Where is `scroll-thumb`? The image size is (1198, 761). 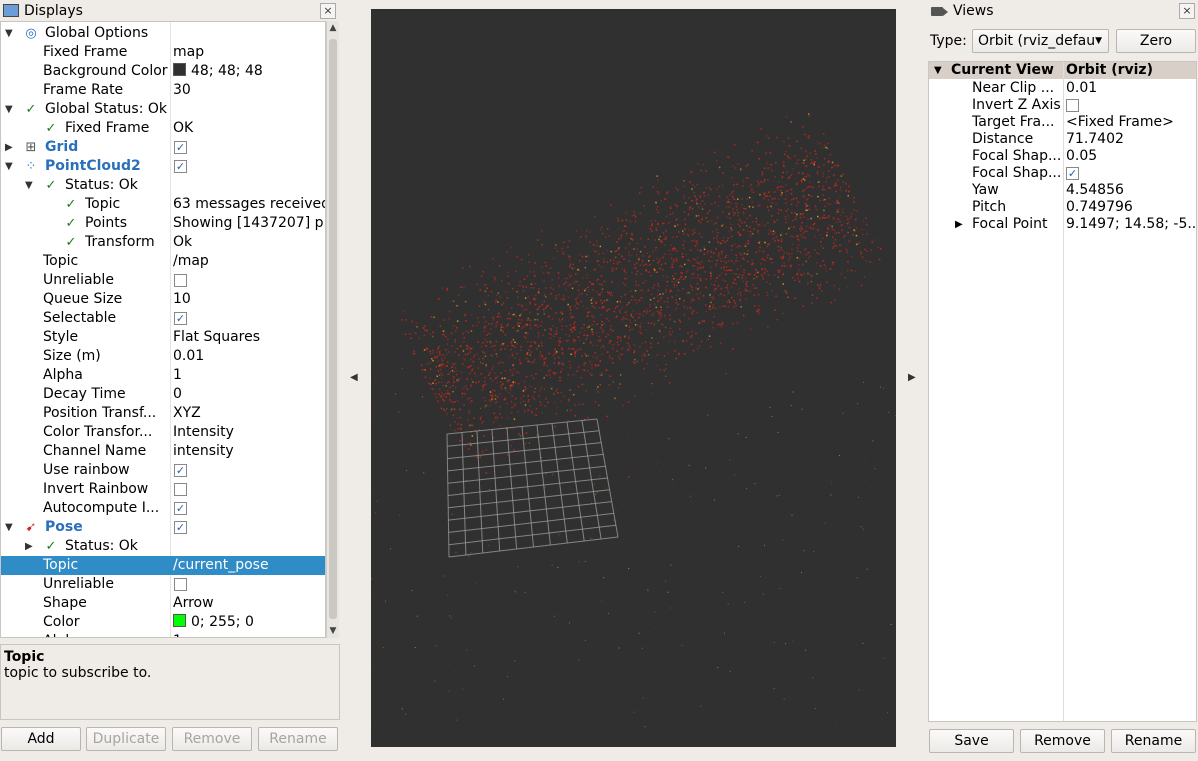
scroll-thumb is located at coordinates (333, 329).